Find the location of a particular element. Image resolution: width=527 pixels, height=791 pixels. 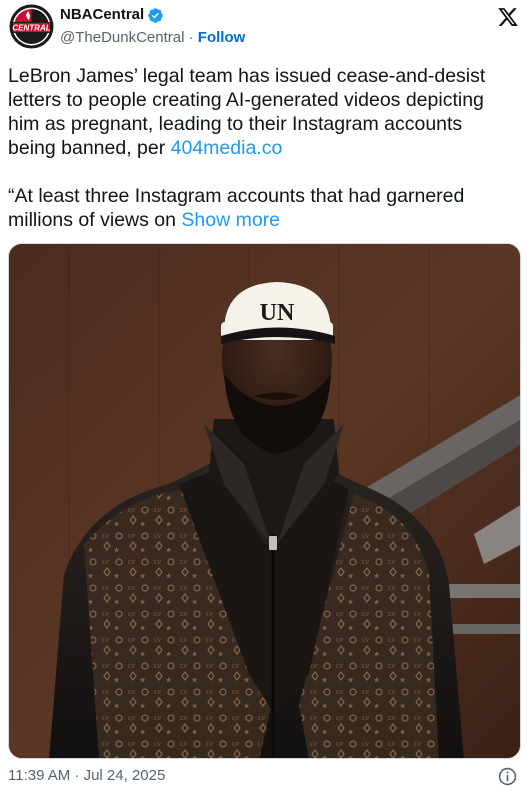

account-handle: @TheDunkCentral is located at coordinates (122, 37).